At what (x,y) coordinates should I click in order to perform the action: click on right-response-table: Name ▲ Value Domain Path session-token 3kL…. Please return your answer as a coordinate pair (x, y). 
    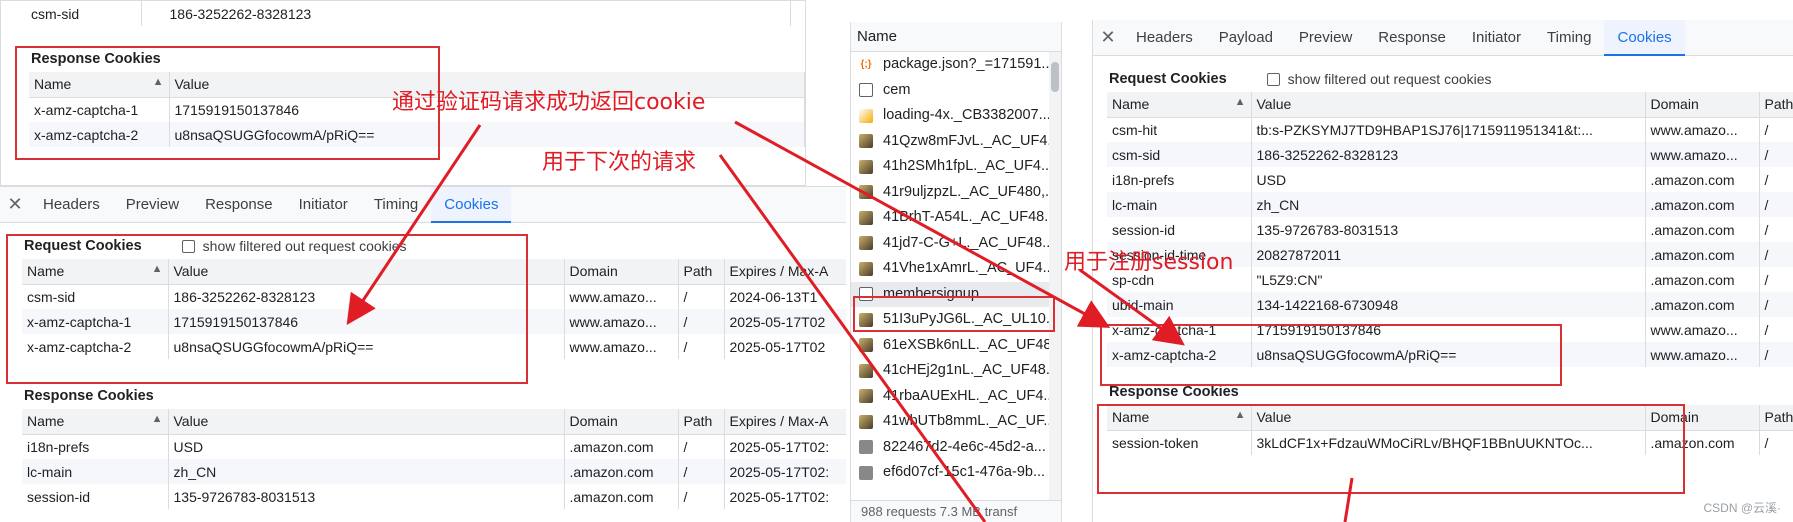
    Looking at the image, I should click on (1450, 430).